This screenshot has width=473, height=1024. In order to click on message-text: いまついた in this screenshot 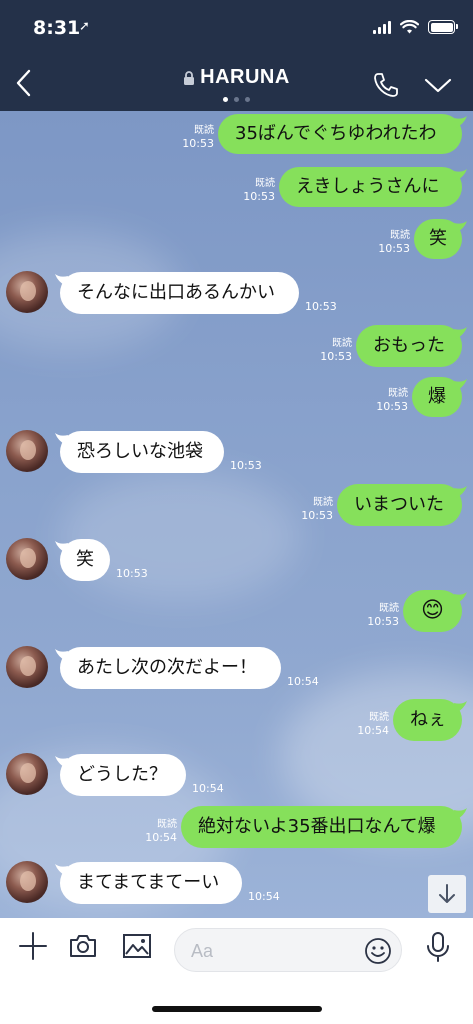, I will do `click(399, 504)`.